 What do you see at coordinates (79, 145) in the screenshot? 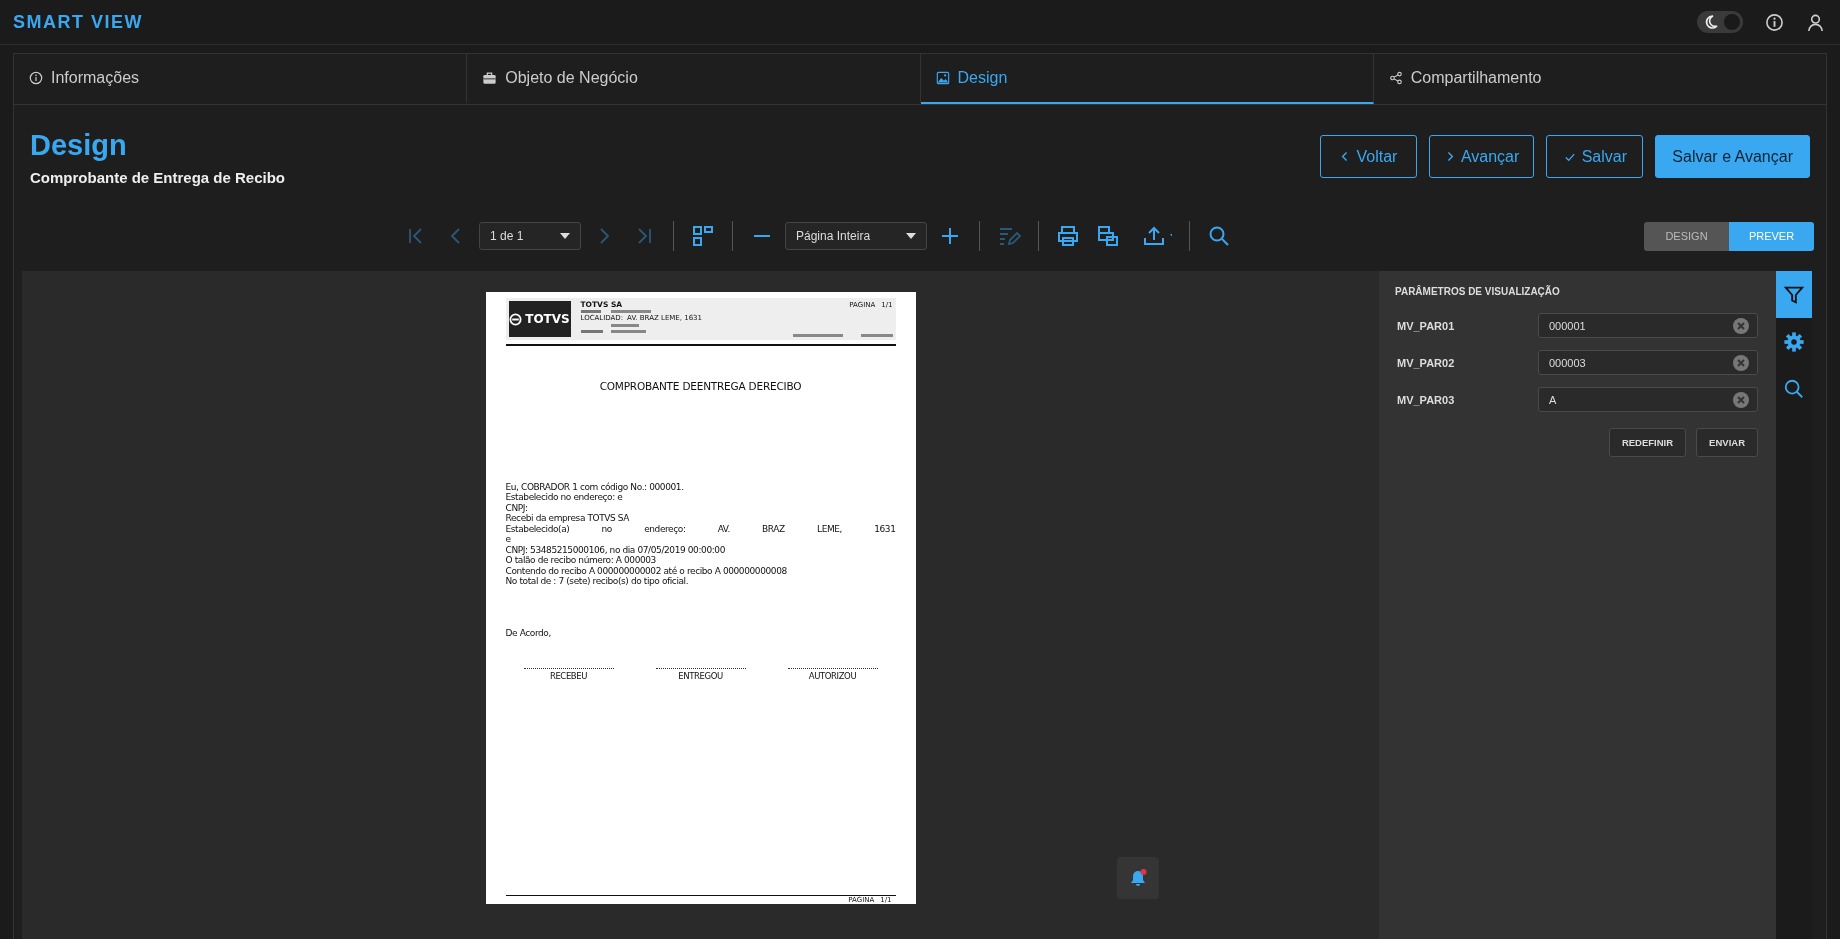
I see `page-title: Design` at bounding box center [79, 145].